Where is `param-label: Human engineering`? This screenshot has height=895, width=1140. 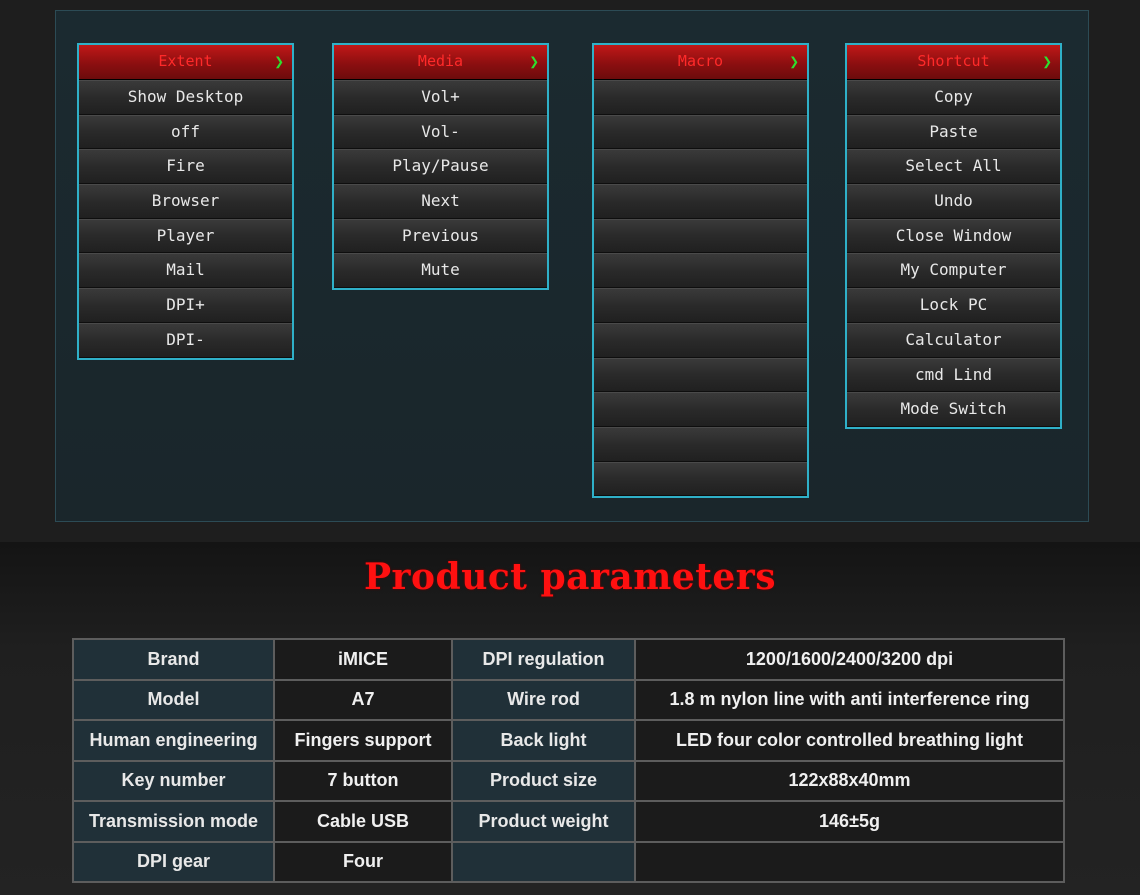 param-label: Human engineering is located at coordinates (173, 740).